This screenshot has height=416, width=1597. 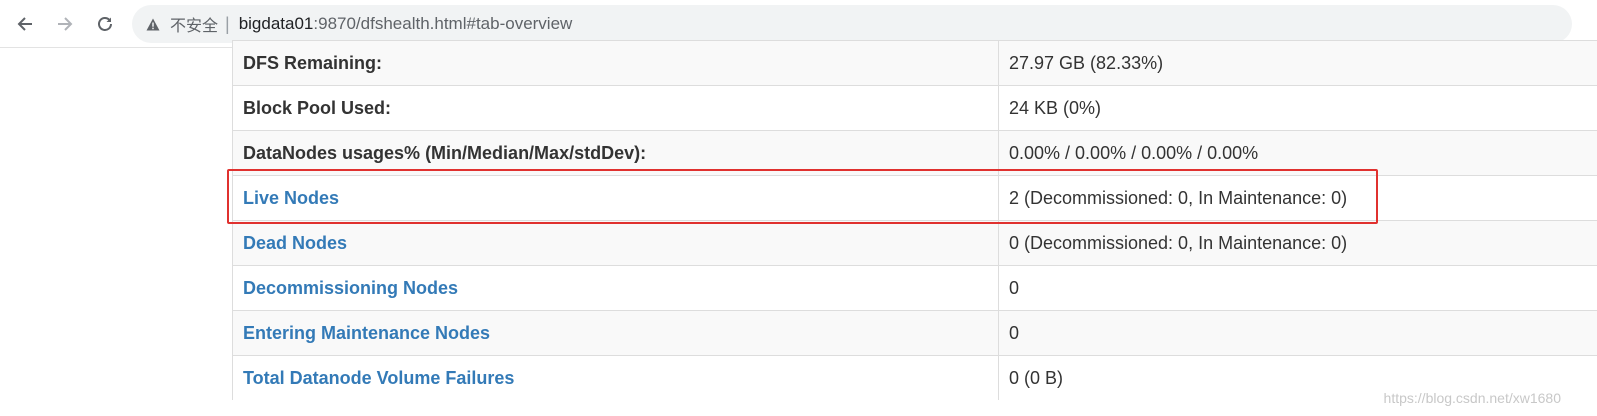 I want to click on row-label-block-pool-used: Block Pool Used:, so click(x=615, y=108).